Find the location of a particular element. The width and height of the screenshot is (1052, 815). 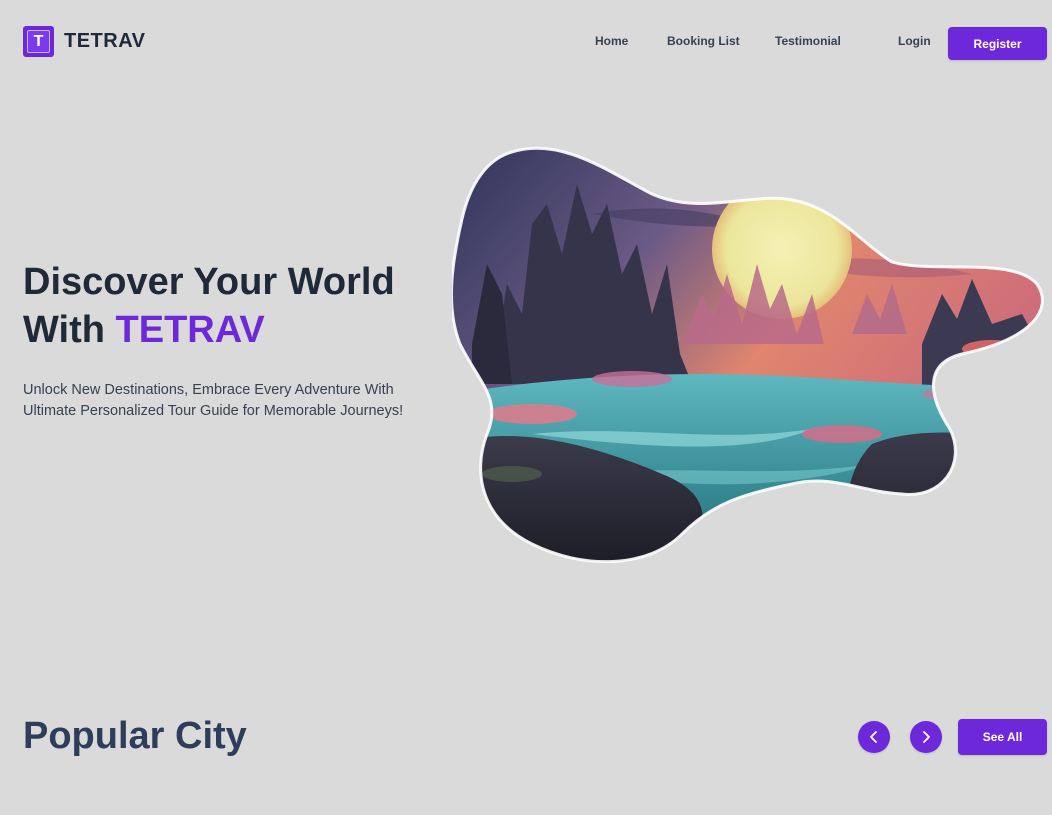

see-all-button: See All is located at coordinates (1002, 737).